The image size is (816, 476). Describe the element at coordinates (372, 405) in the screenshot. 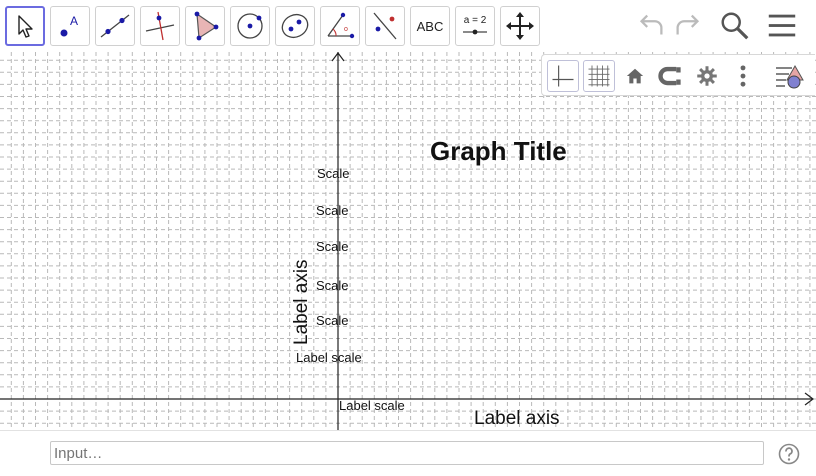

I see `x-label-scale: Label scale` at that location.